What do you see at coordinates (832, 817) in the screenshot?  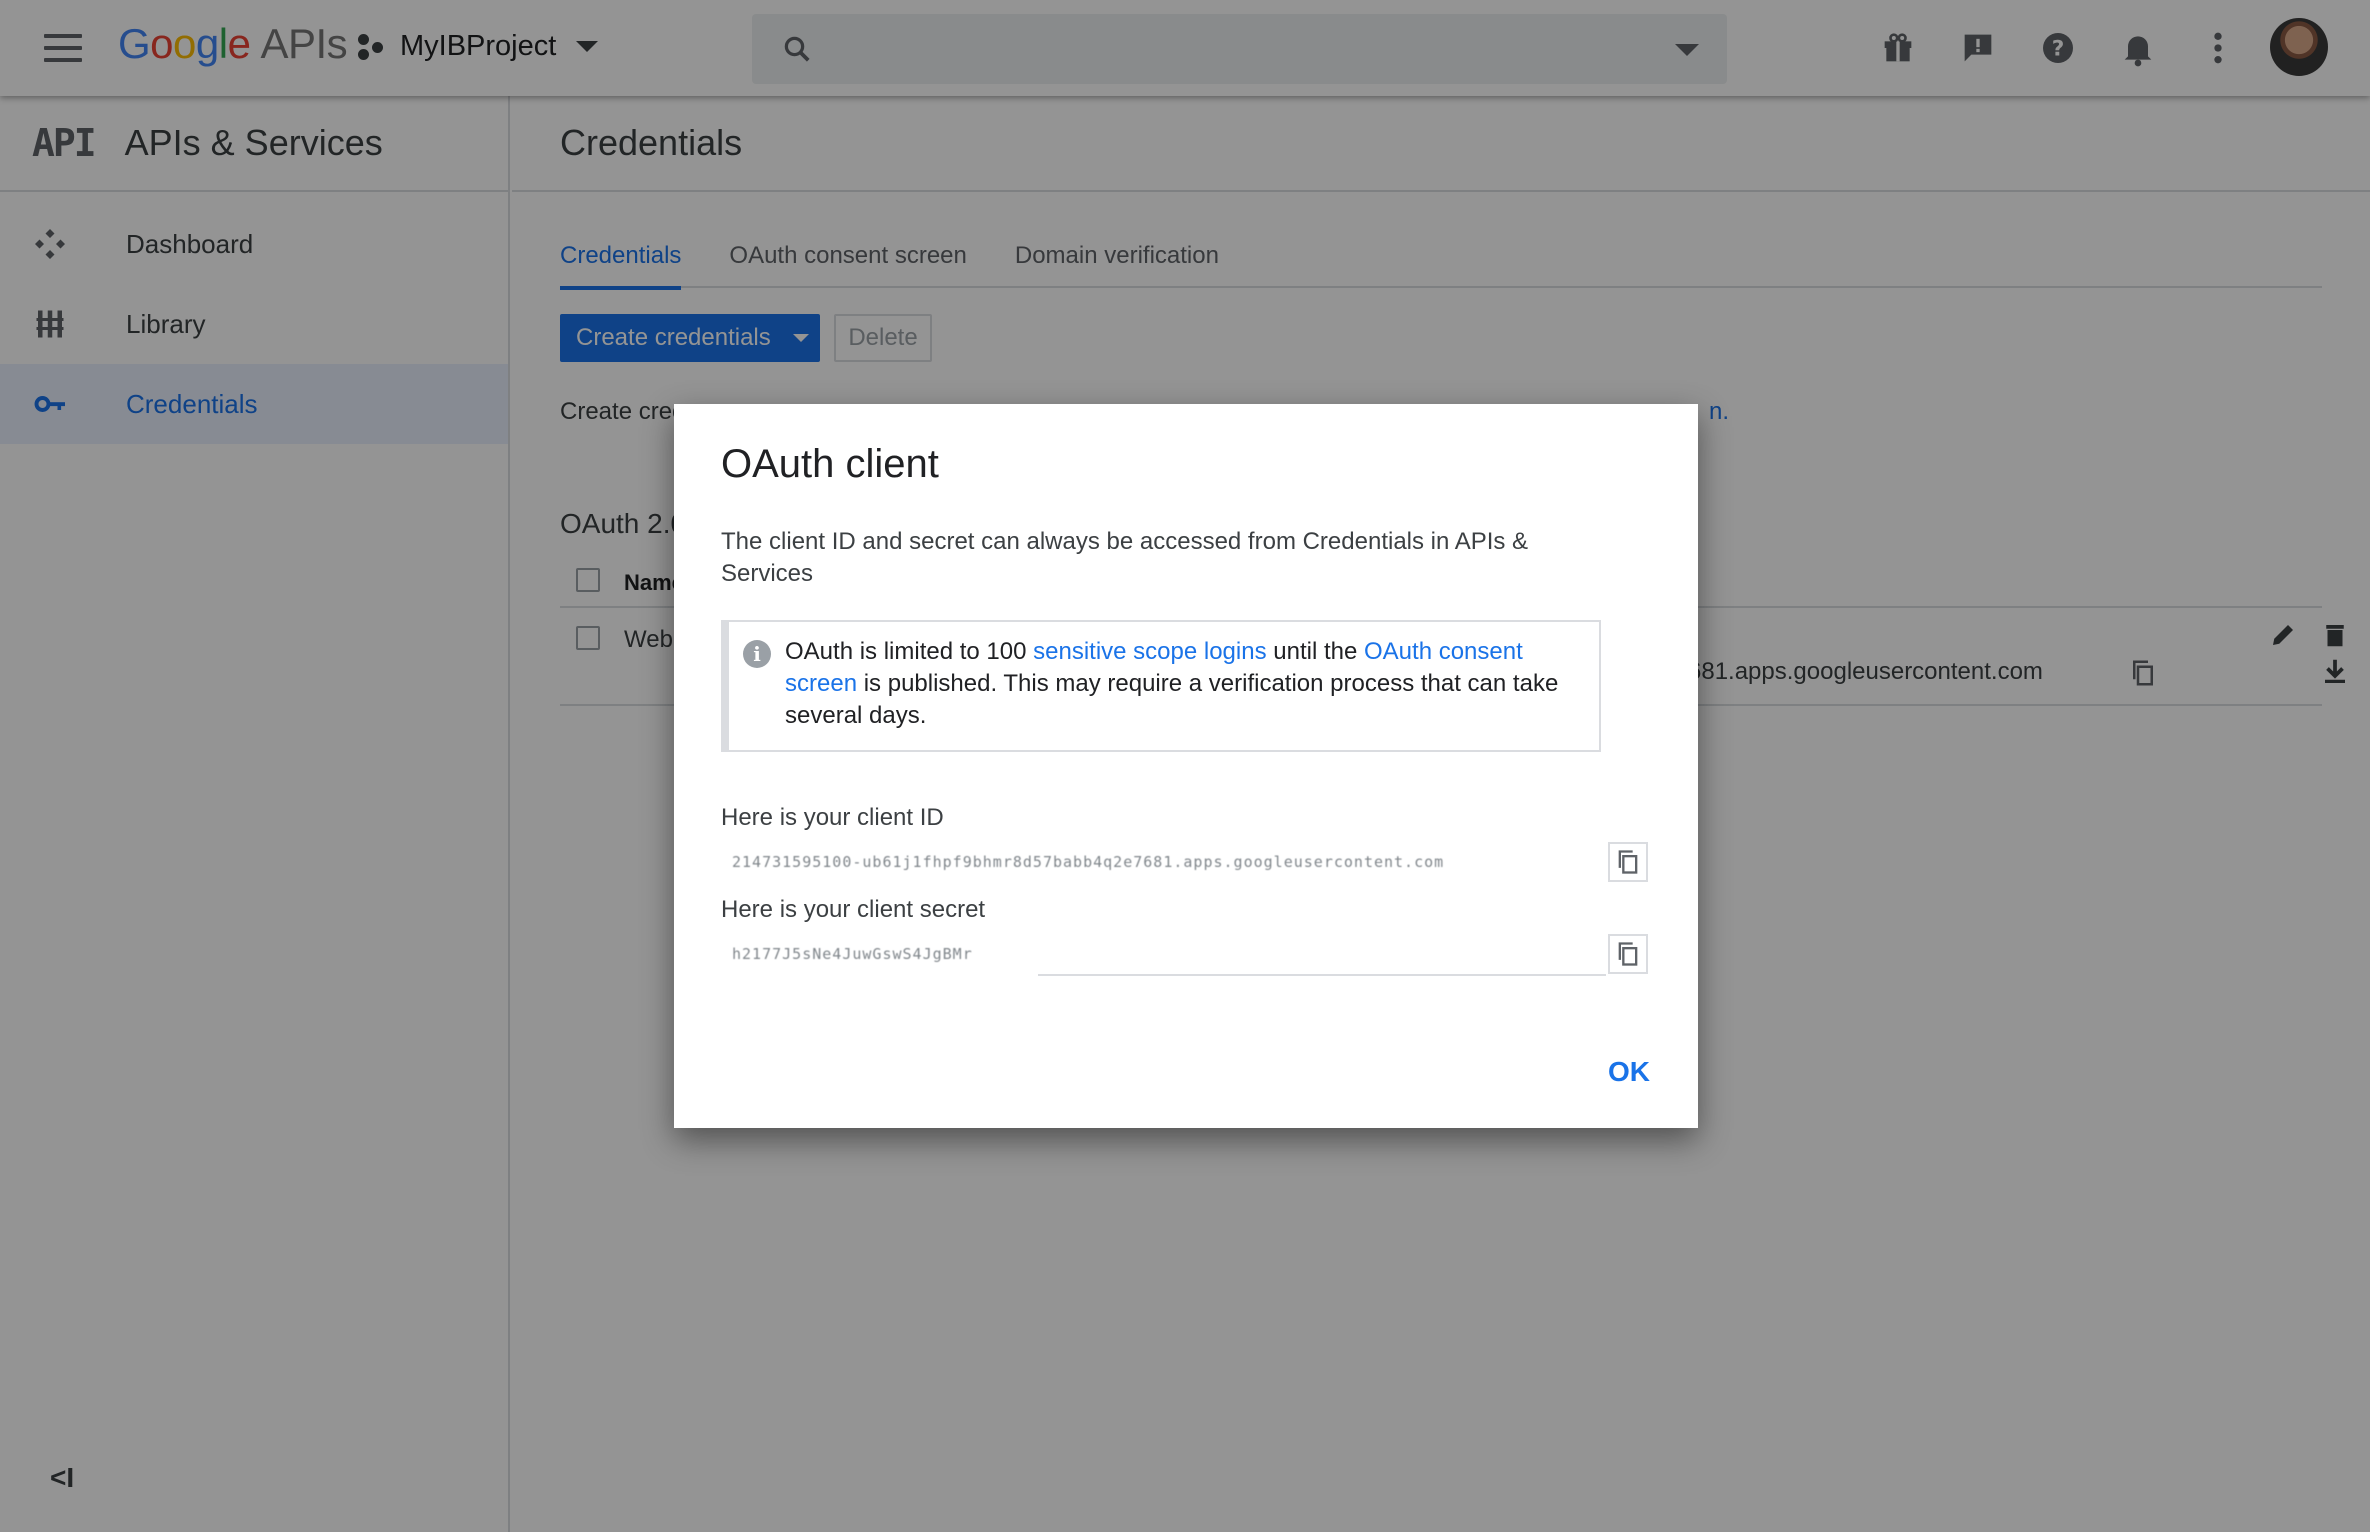 I see `client-id-label: Here is your client ID` at bounding box center [832, 817].